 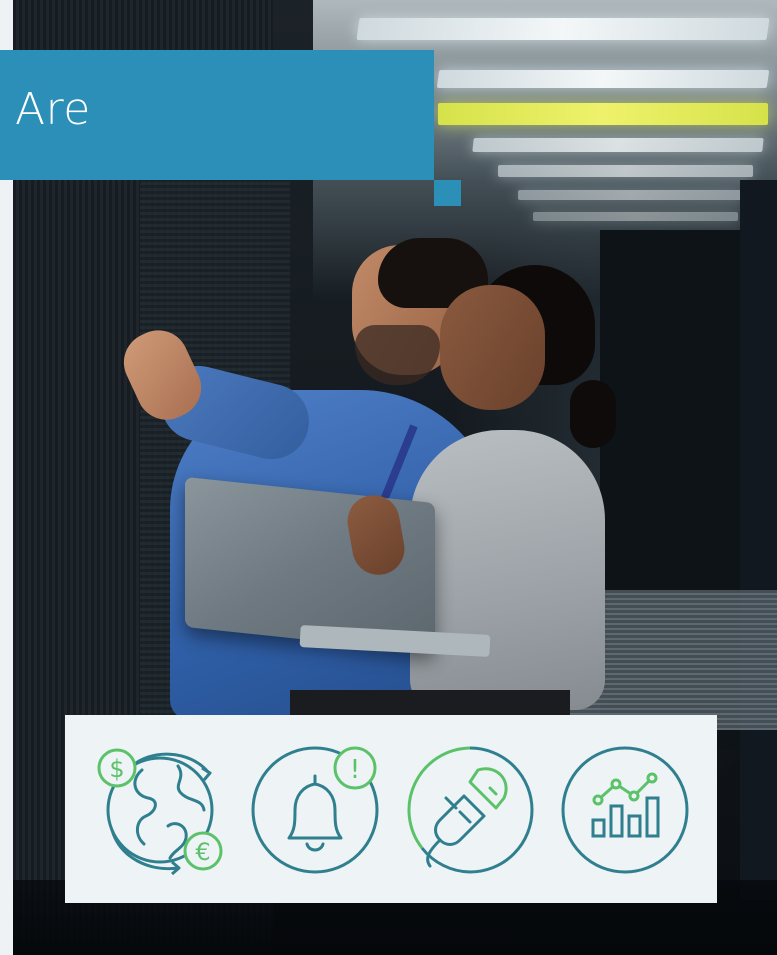 I want to click on dollar-symbol: $, so click(x=116, y=769).